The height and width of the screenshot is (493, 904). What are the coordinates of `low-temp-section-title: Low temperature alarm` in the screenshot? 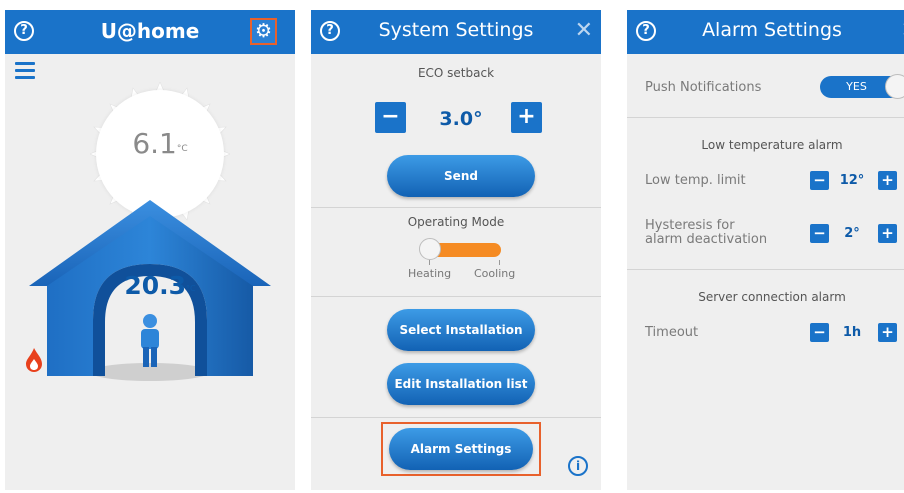 It's located at (772, 145).